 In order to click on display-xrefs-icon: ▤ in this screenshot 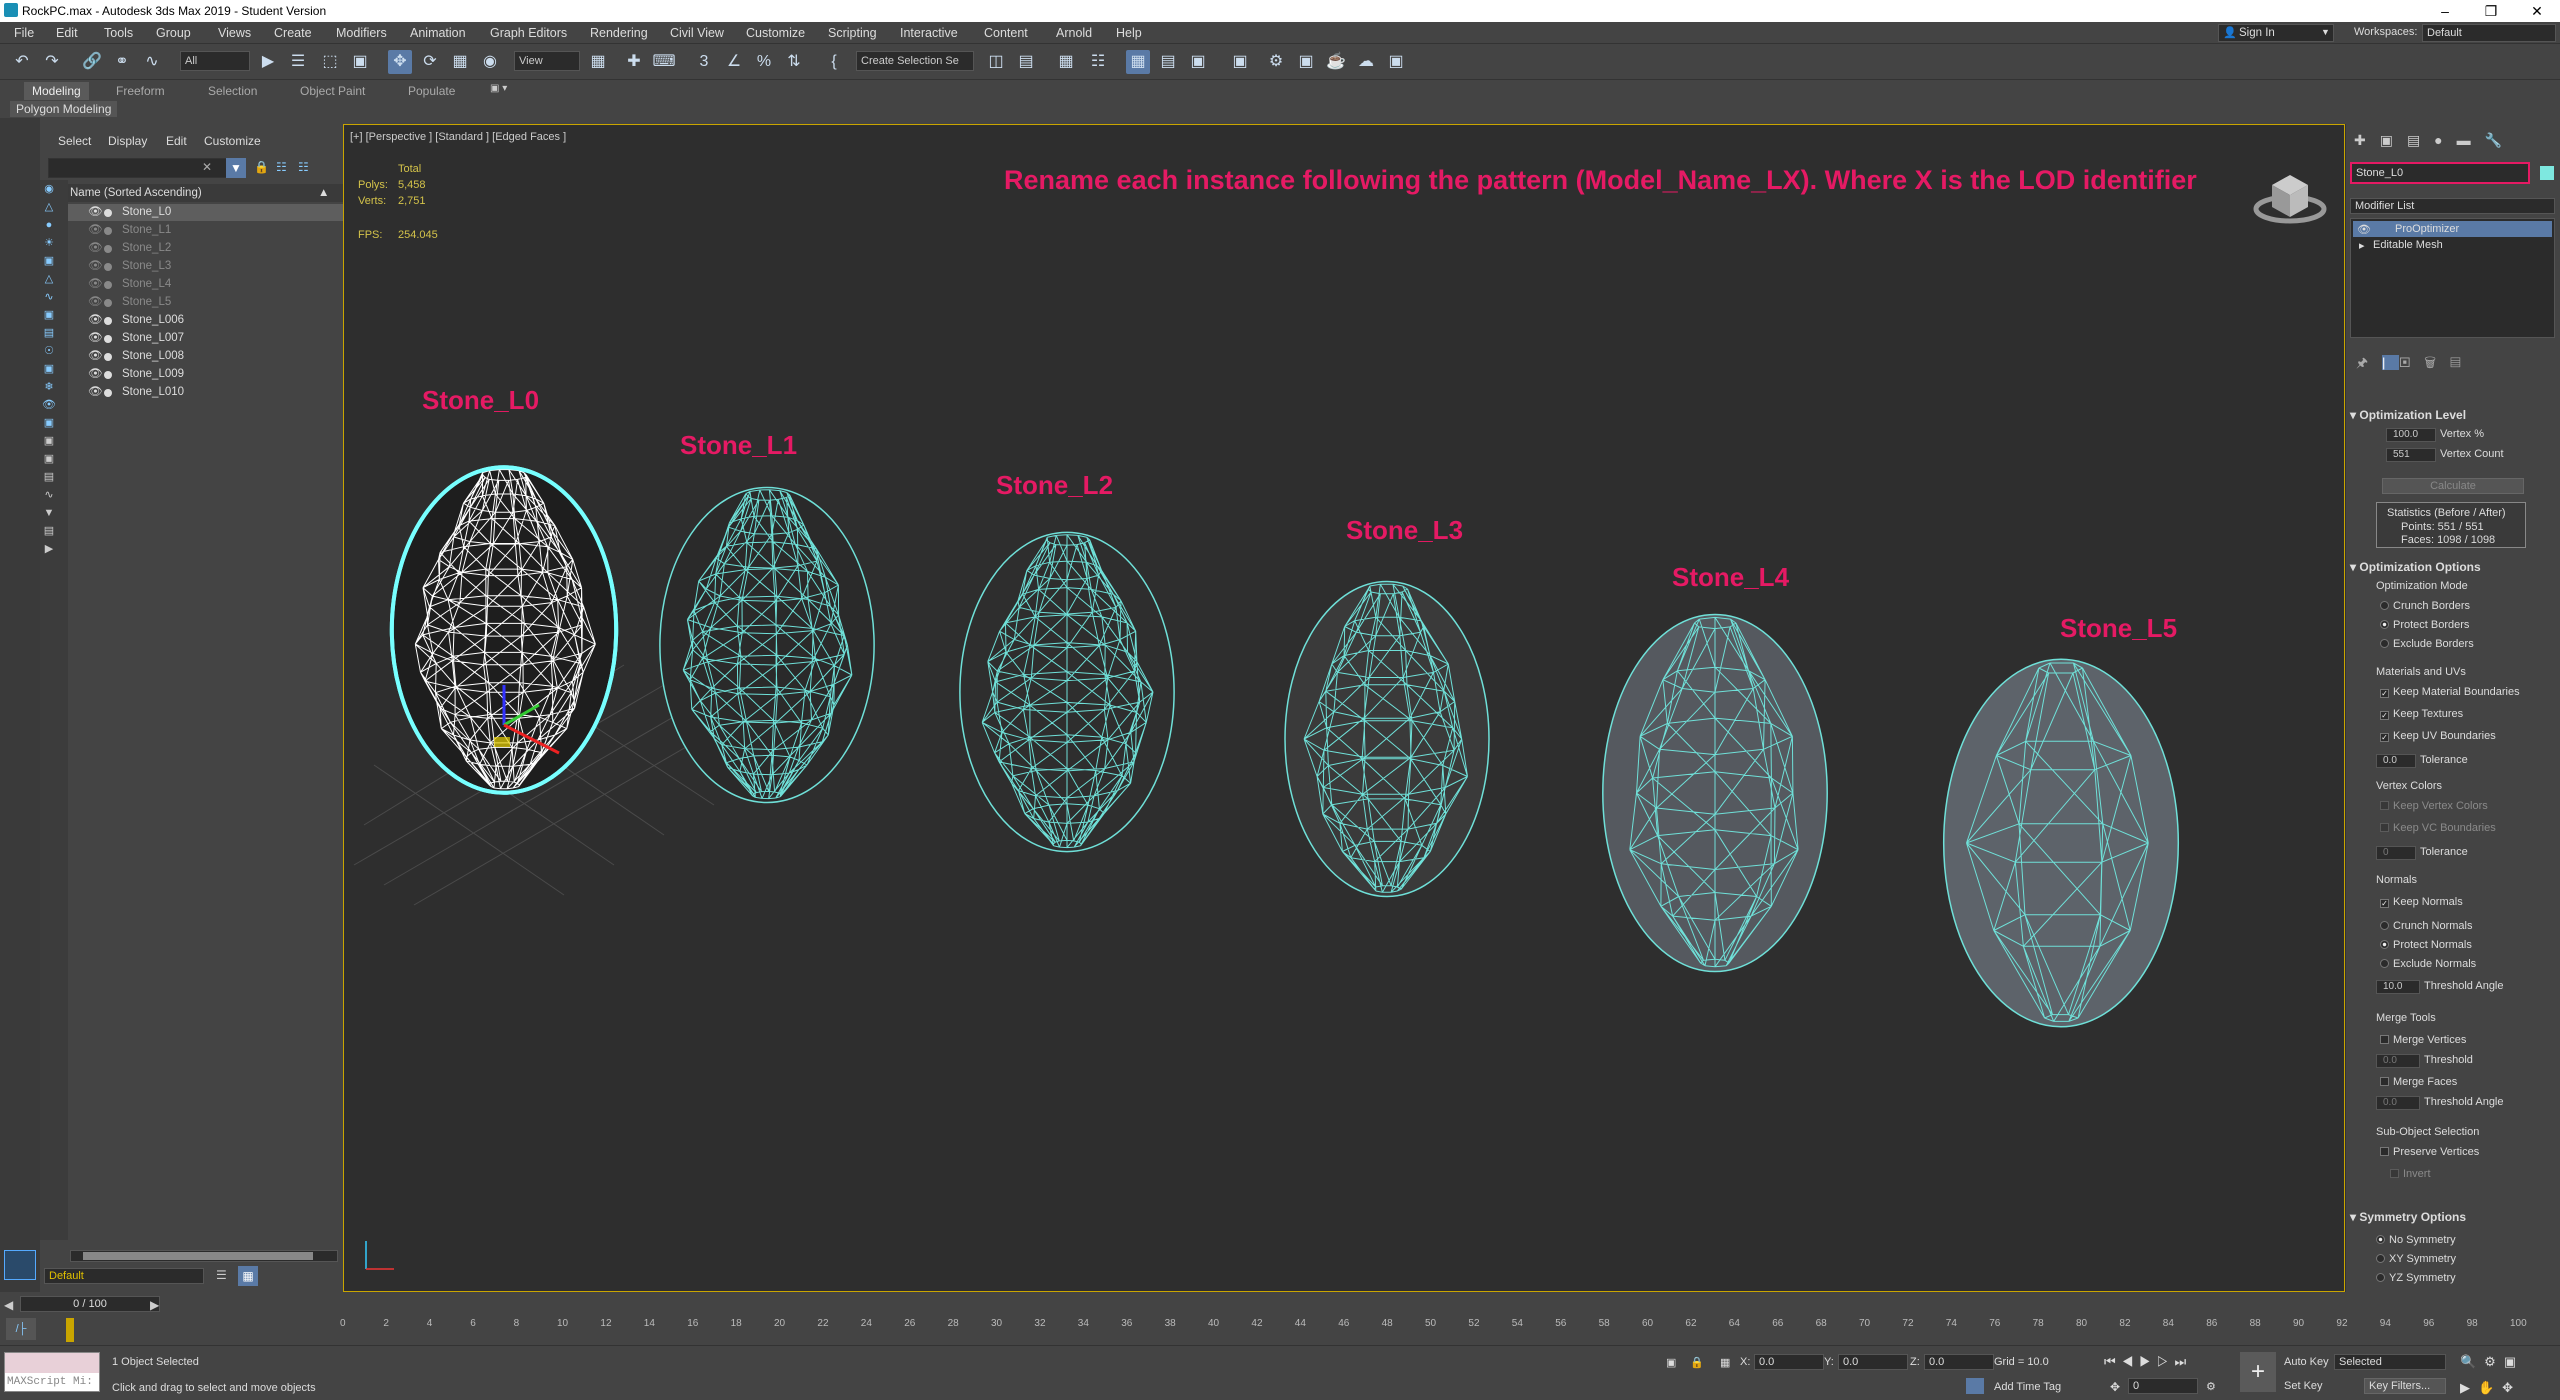, I will do `click(49, 333)`.